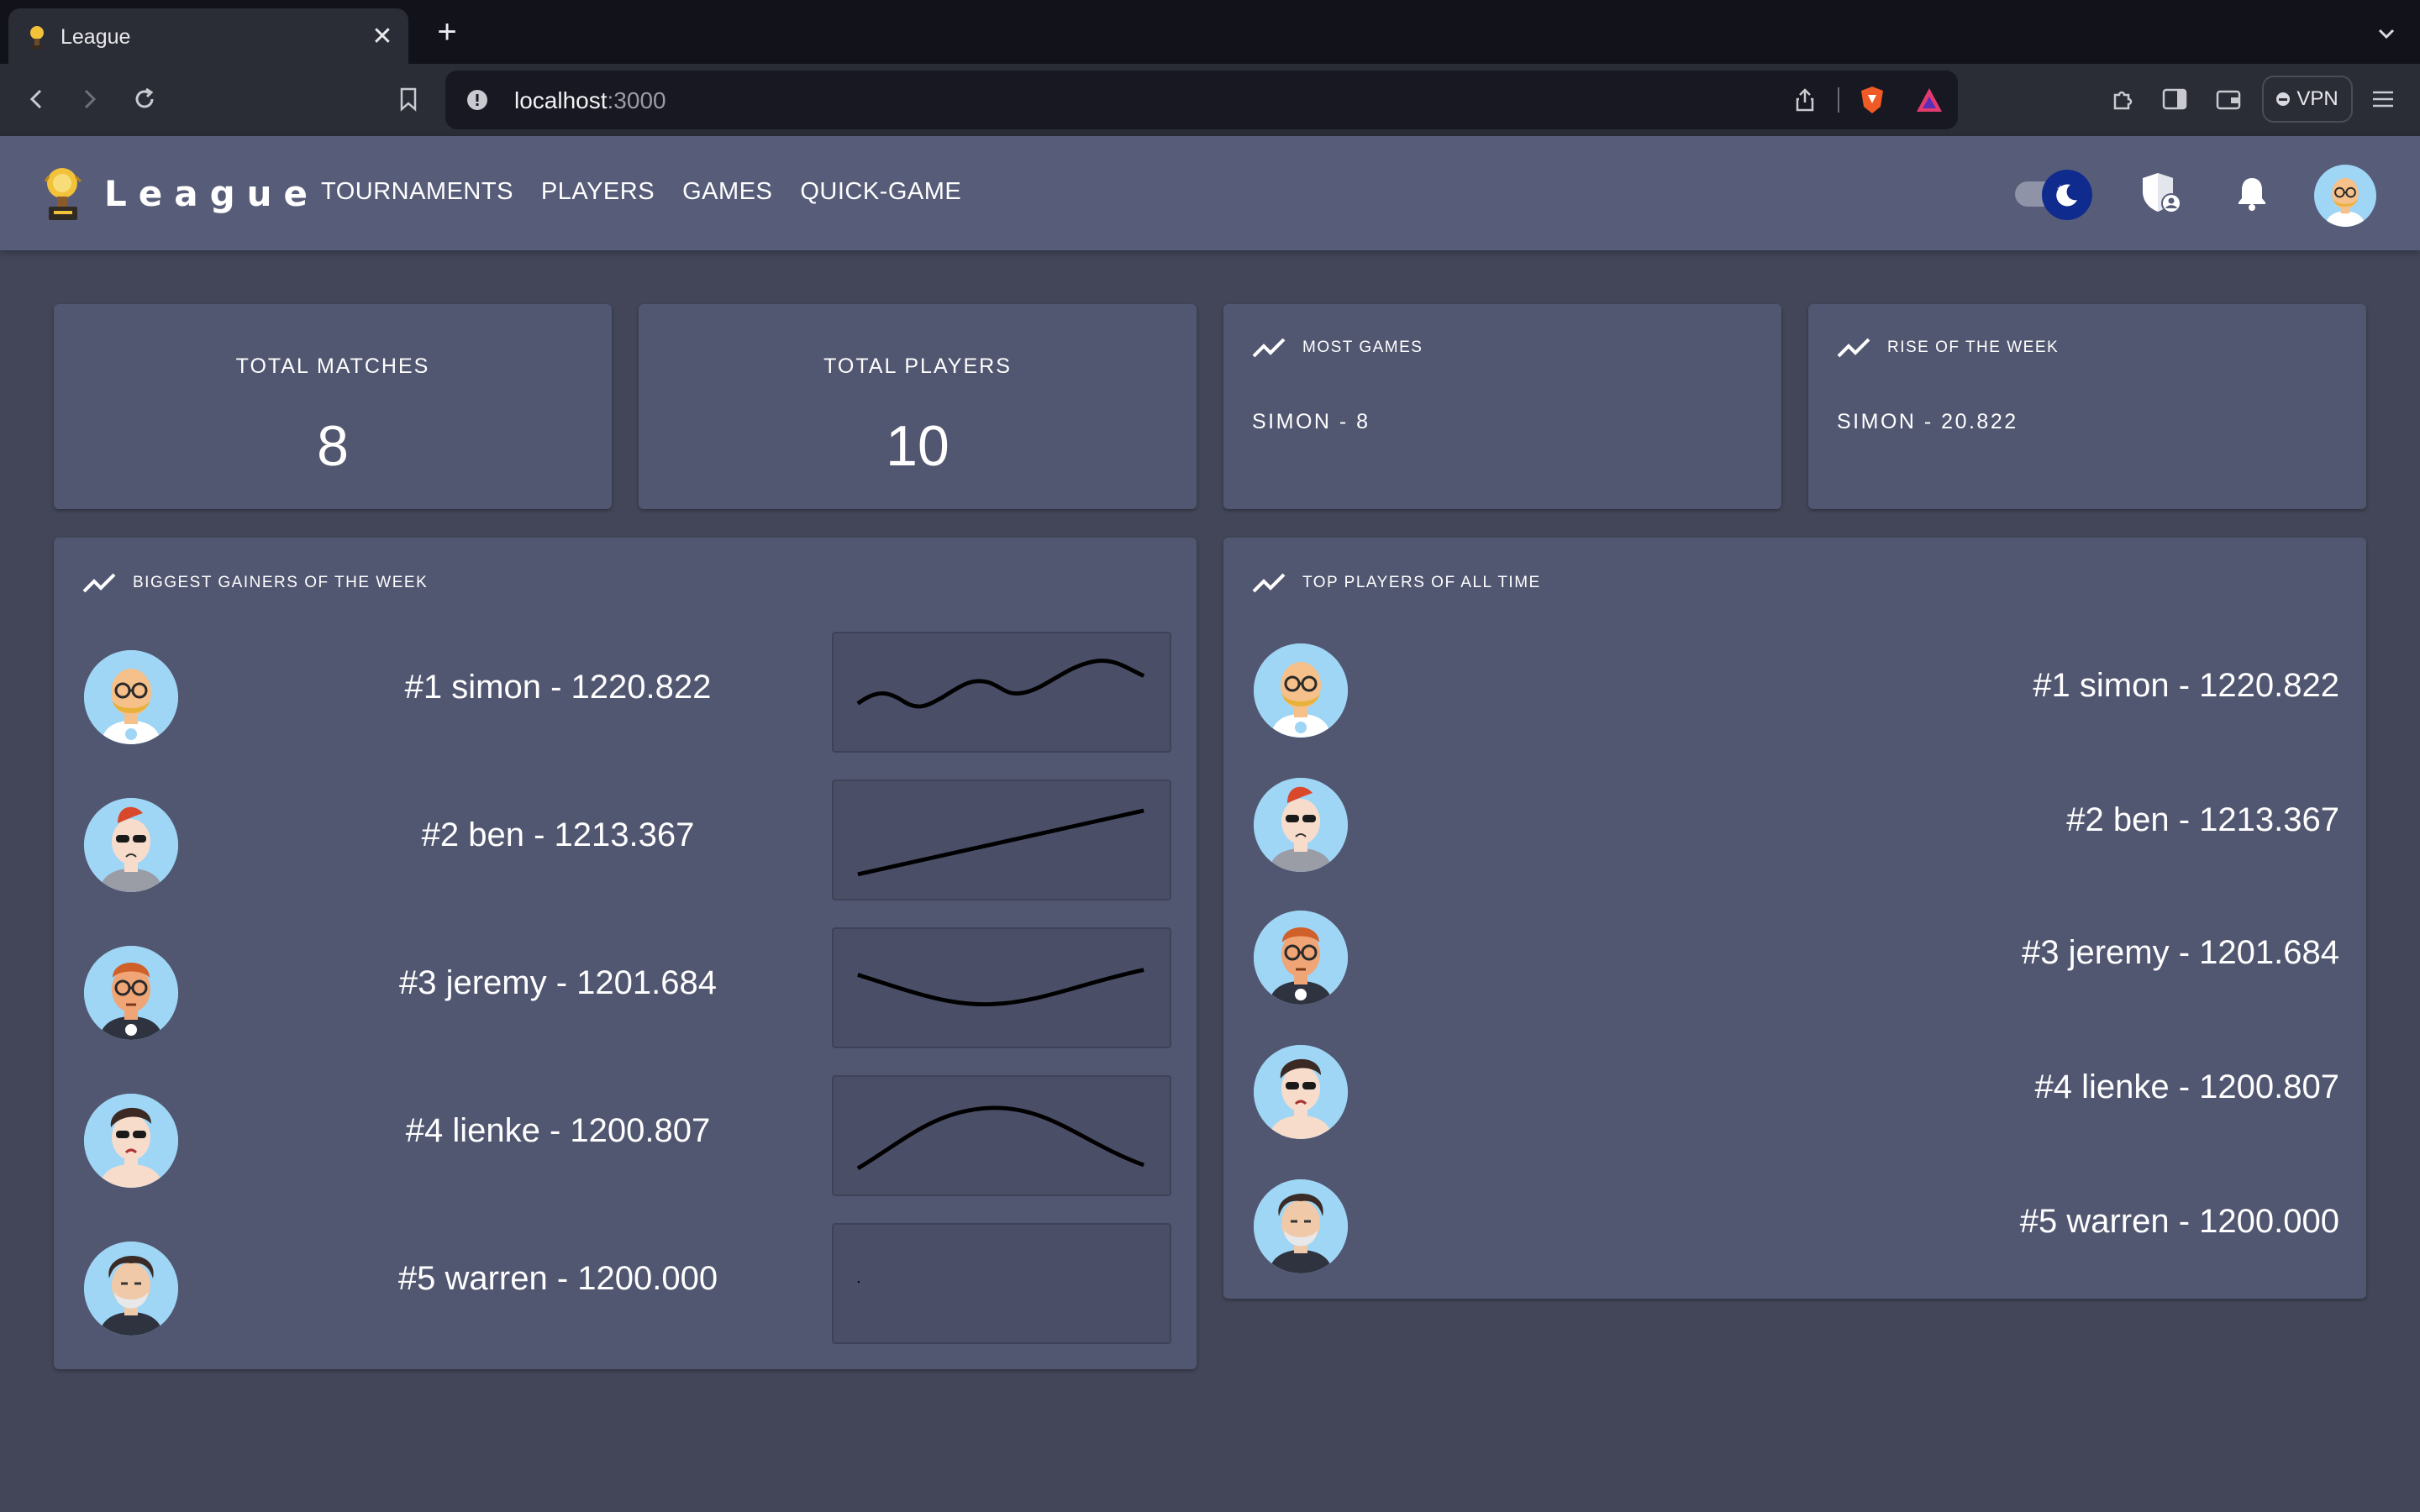 This screenshot has height=1512, width=2420. I want to click on gainer-row: #2 ben - 1213.367, so click(652, 847).